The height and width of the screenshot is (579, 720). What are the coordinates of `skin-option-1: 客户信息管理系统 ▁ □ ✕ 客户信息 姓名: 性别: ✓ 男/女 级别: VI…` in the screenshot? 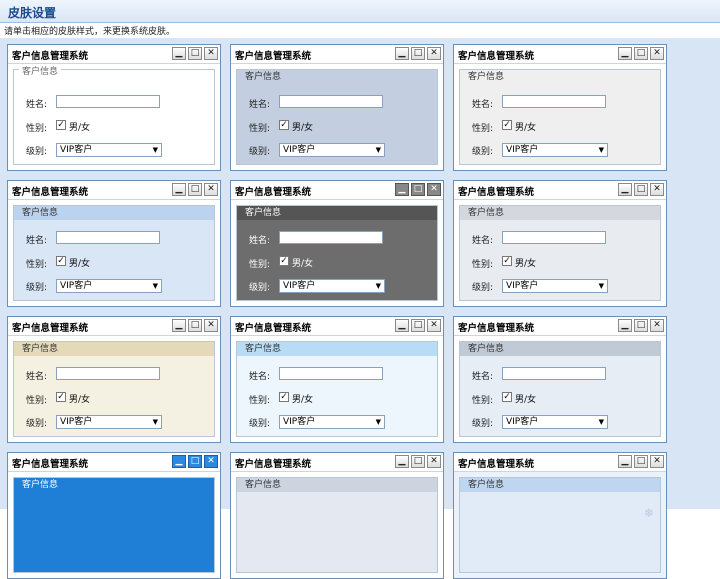 It's located at (114, 107).